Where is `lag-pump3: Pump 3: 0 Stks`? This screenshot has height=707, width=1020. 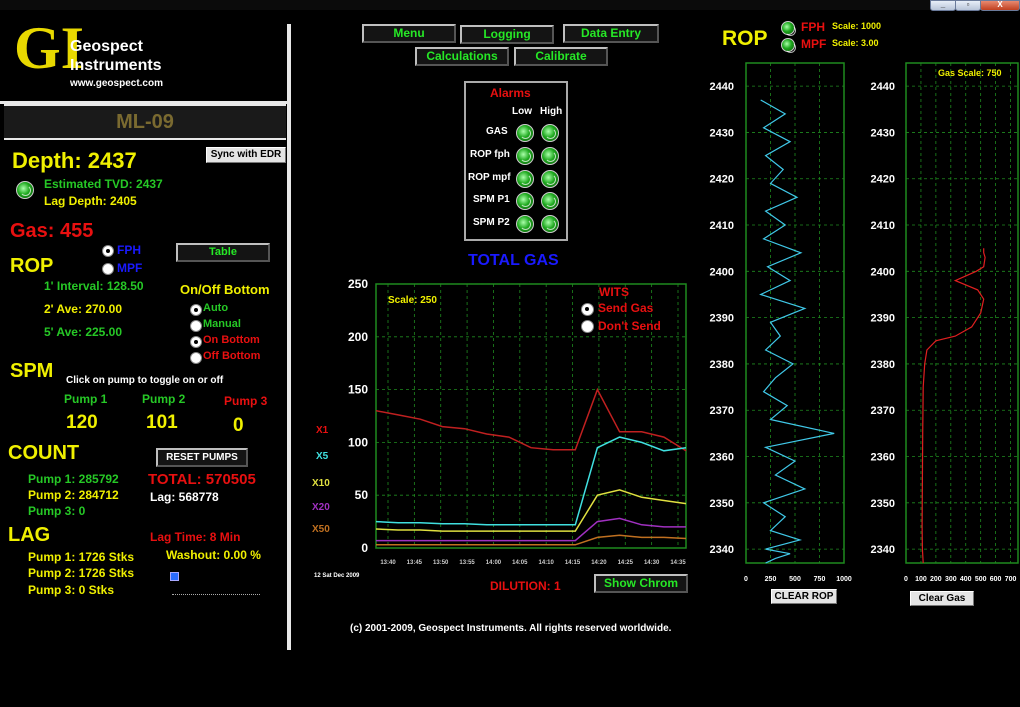 lag-pump3: Pump 3: 0 Stks is located at coordinates (71, 590).